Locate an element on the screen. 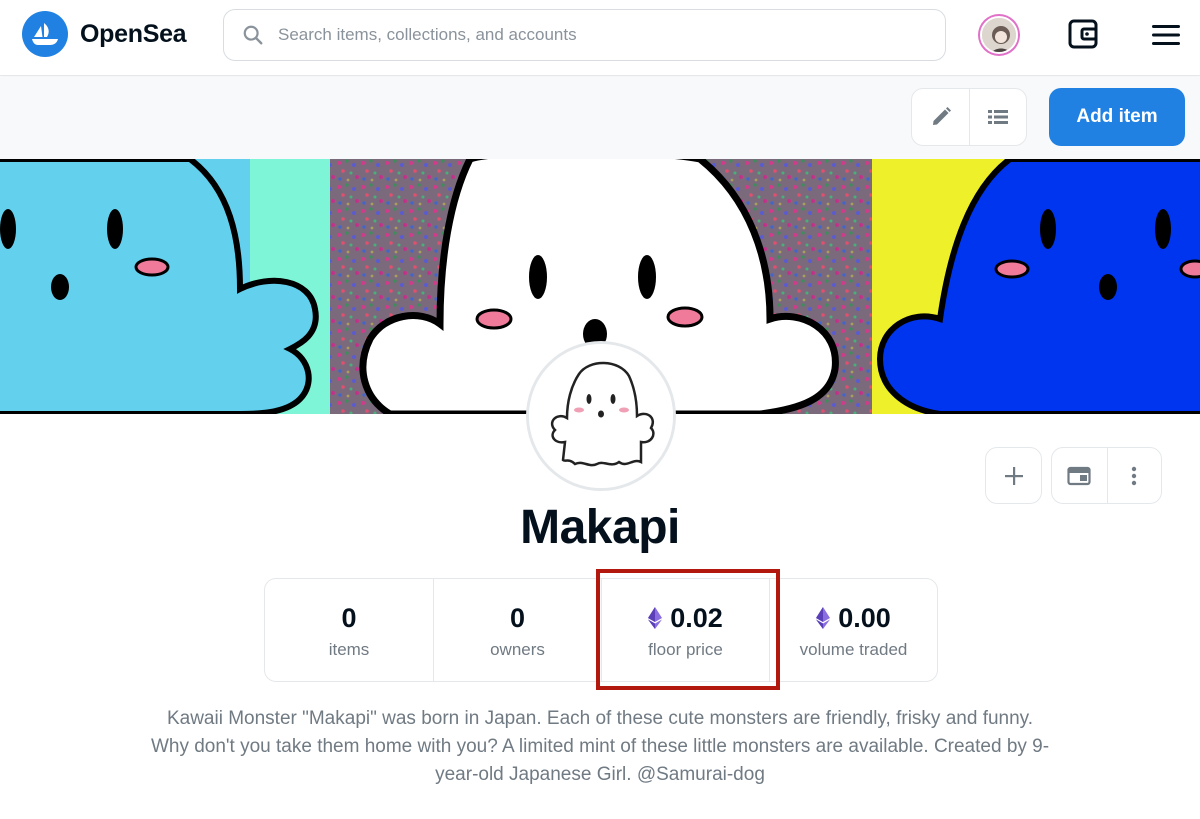 This screenshot has height=819, width=1200. search-bar is located at coordinates (584, 35).